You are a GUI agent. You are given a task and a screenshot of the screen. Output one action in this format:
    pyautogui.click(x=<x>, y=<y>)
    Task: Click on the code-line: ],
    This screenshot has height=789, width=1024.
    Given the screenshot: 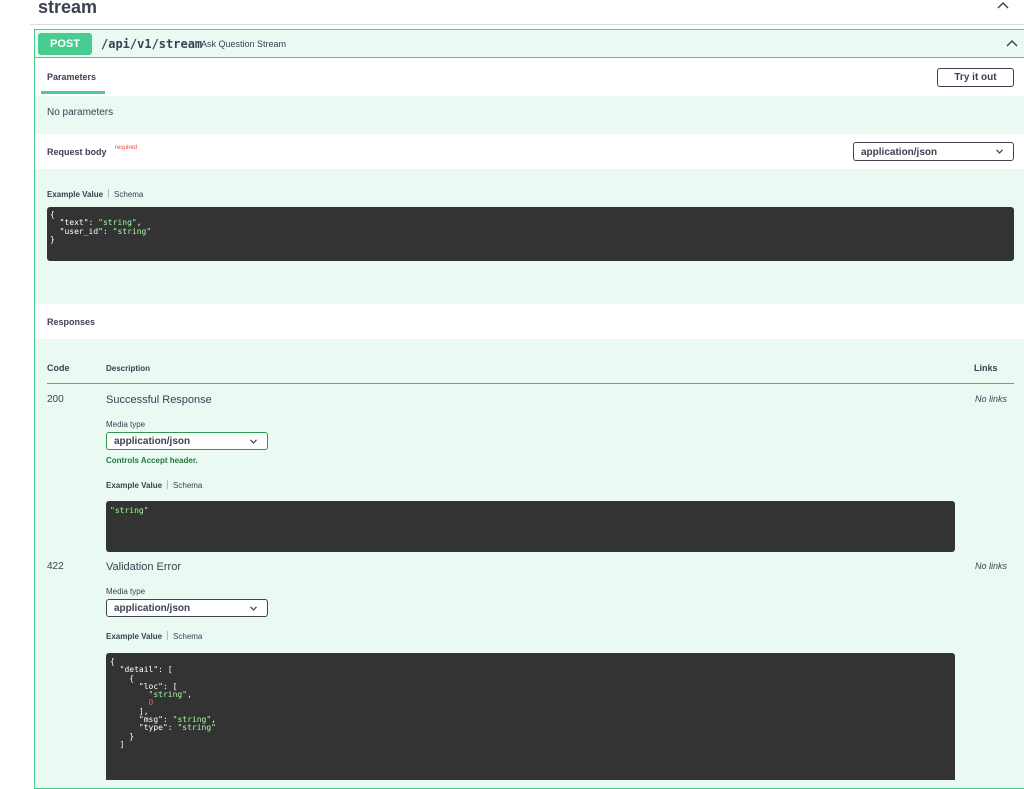 What is the action you would take?
    pyautogui.click(x=129, y=711)
    